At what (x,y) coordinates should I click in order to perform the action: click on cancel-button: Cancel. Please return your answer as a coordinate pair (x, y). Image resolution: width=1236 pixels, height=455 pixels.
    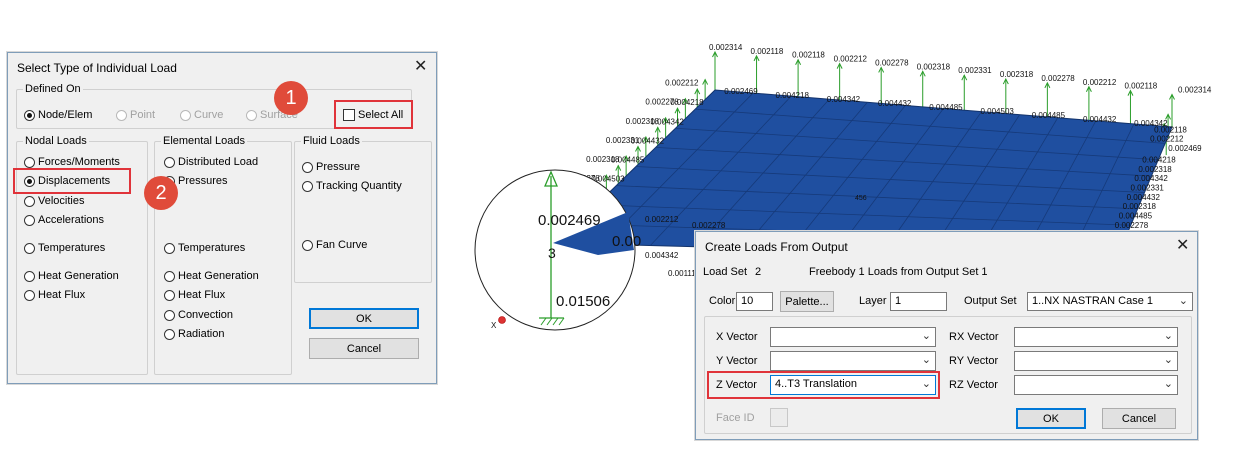
    Looking at the image, I should click on (1139, 418).